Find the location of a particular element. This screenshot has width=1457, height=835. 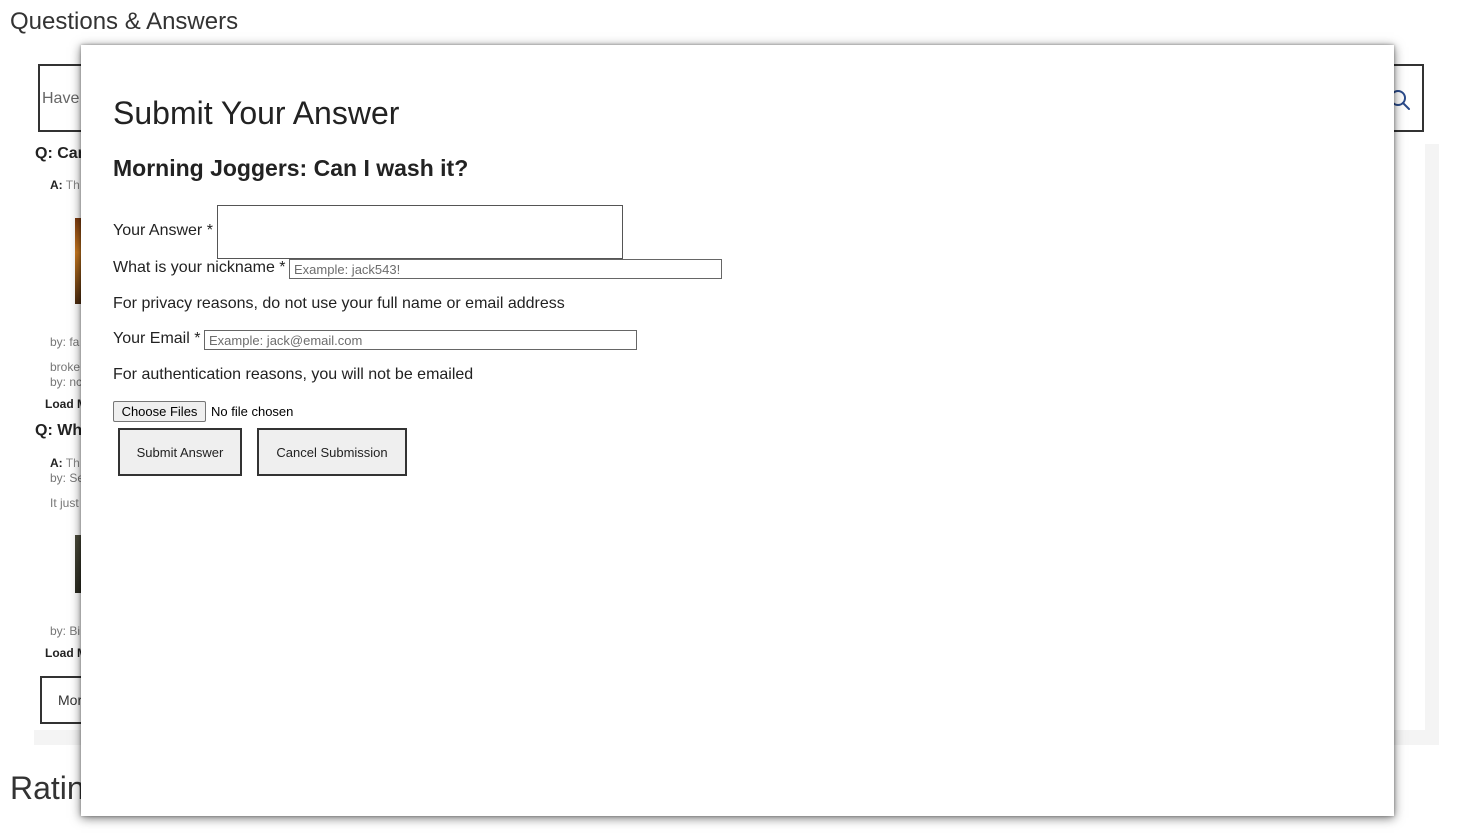

answer-2-author: by: nc is located at coordinates (66, 382).